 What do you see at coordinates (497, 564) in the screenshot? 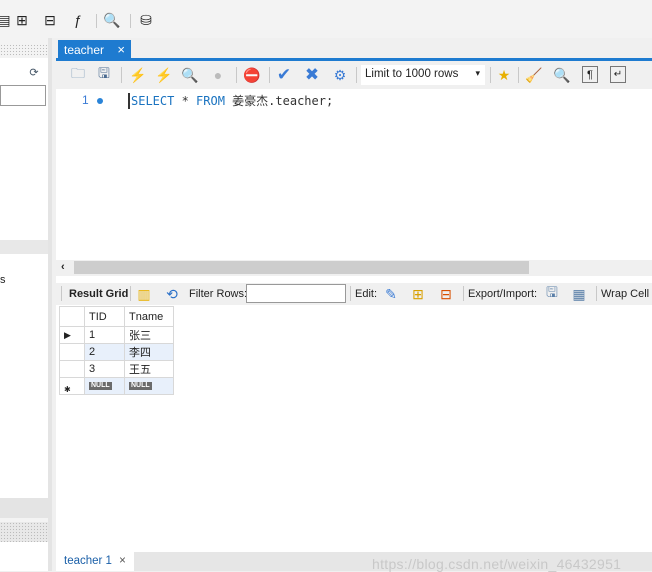
I see `watermark: https://blog.csdn.net/weixin_46432951` at bounding box center [497, 564].